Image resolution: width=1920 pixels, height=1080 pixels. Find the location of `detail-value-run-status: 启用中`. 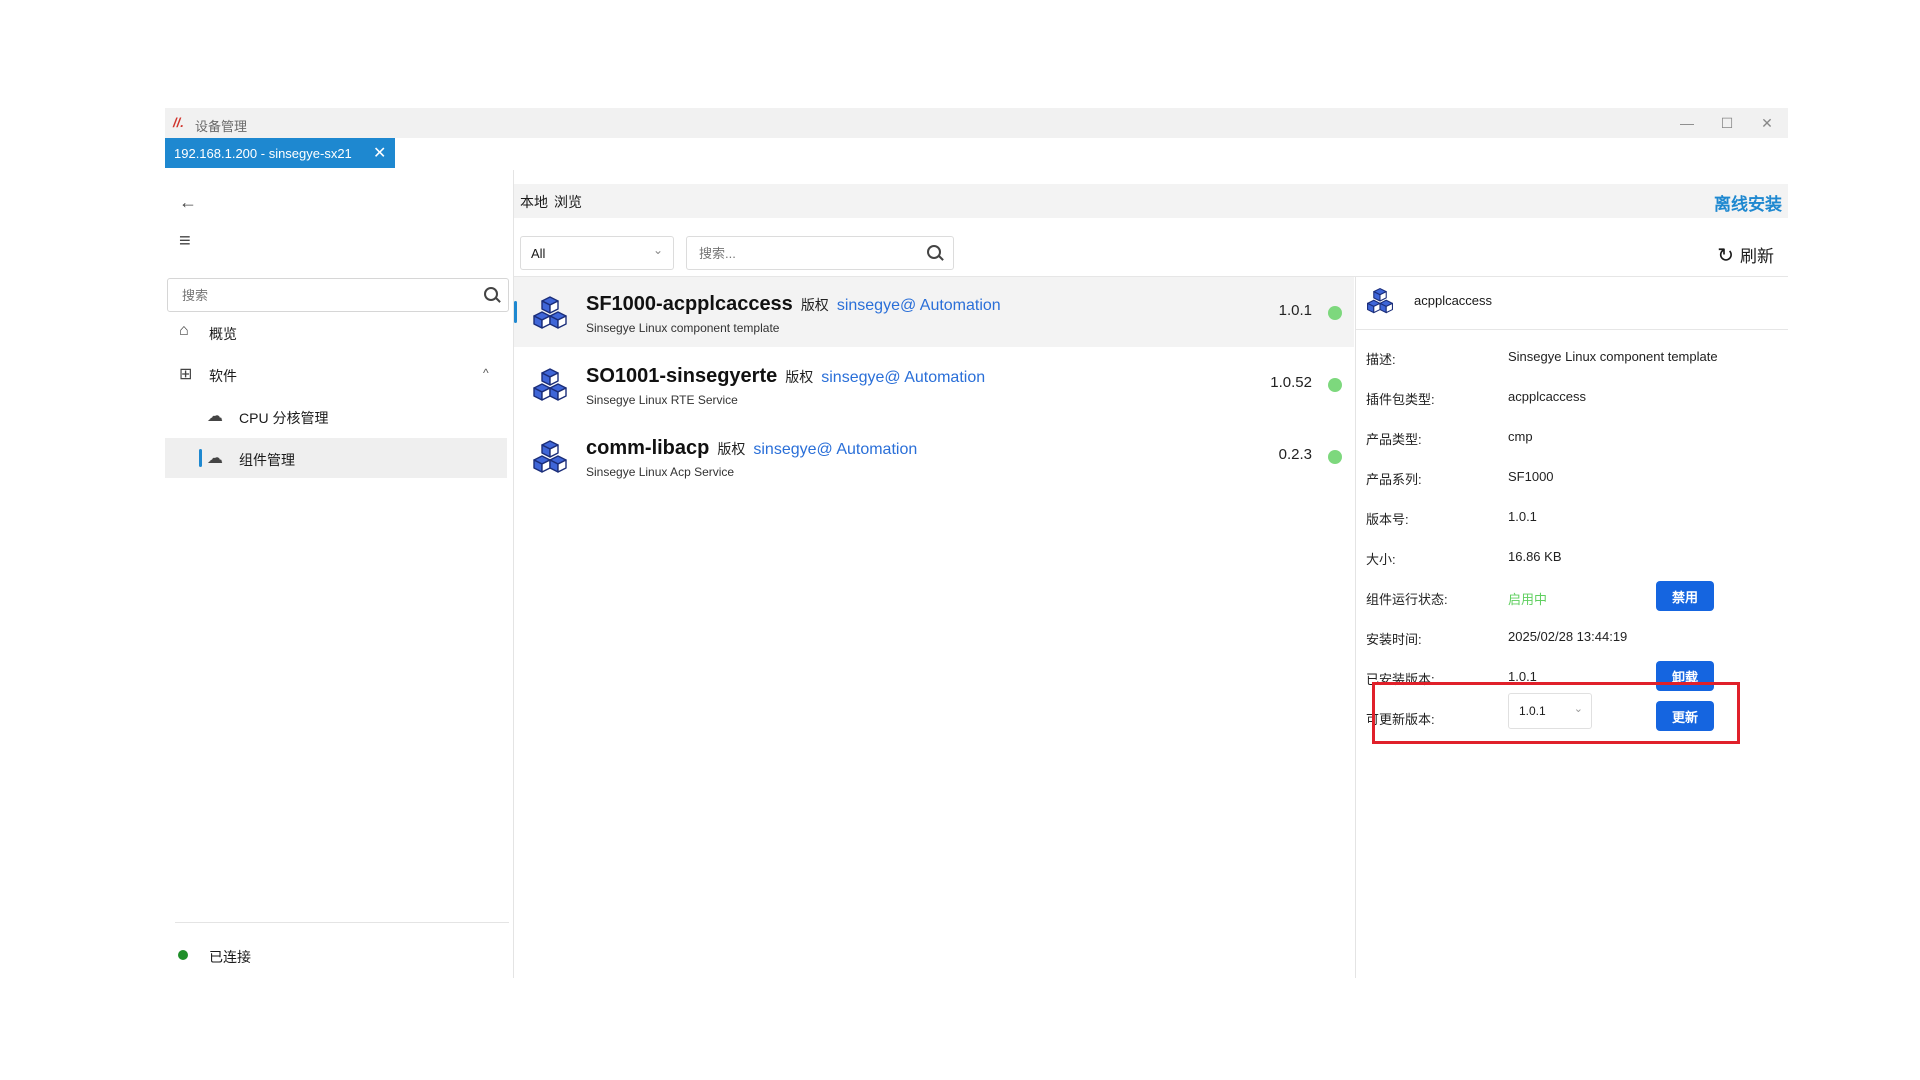

detail-value-run-status: 启用中 is located at coordinates (1528, 599).